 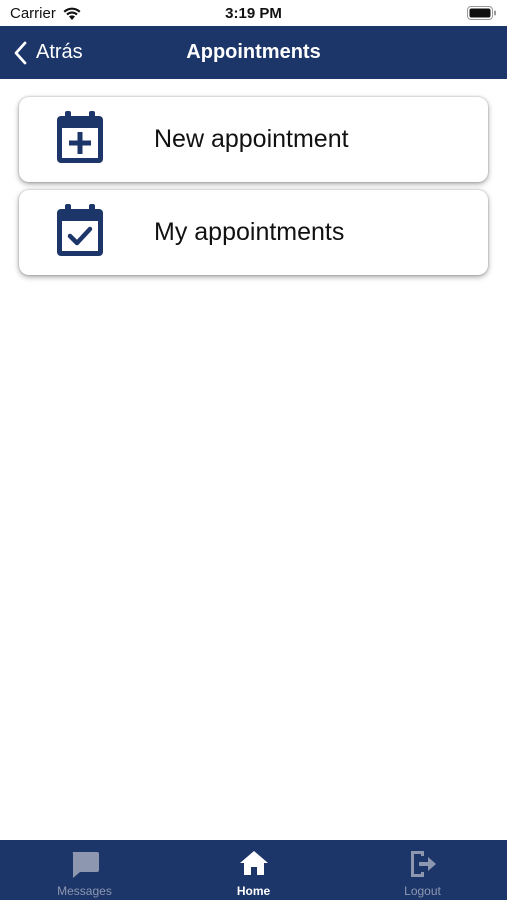 I want to click on status-time: 3:19 PM, so click(x=253, y=13).